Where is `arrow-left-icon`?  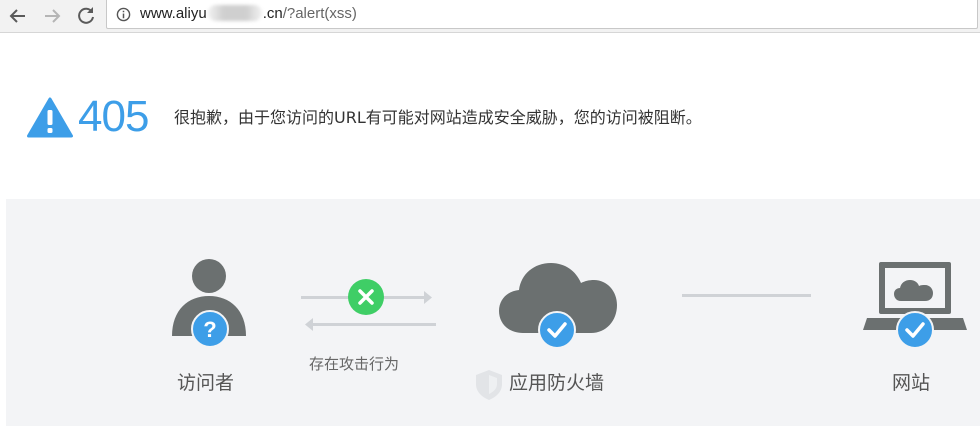 arrow-left-icon is located at coordinates (17, 16).